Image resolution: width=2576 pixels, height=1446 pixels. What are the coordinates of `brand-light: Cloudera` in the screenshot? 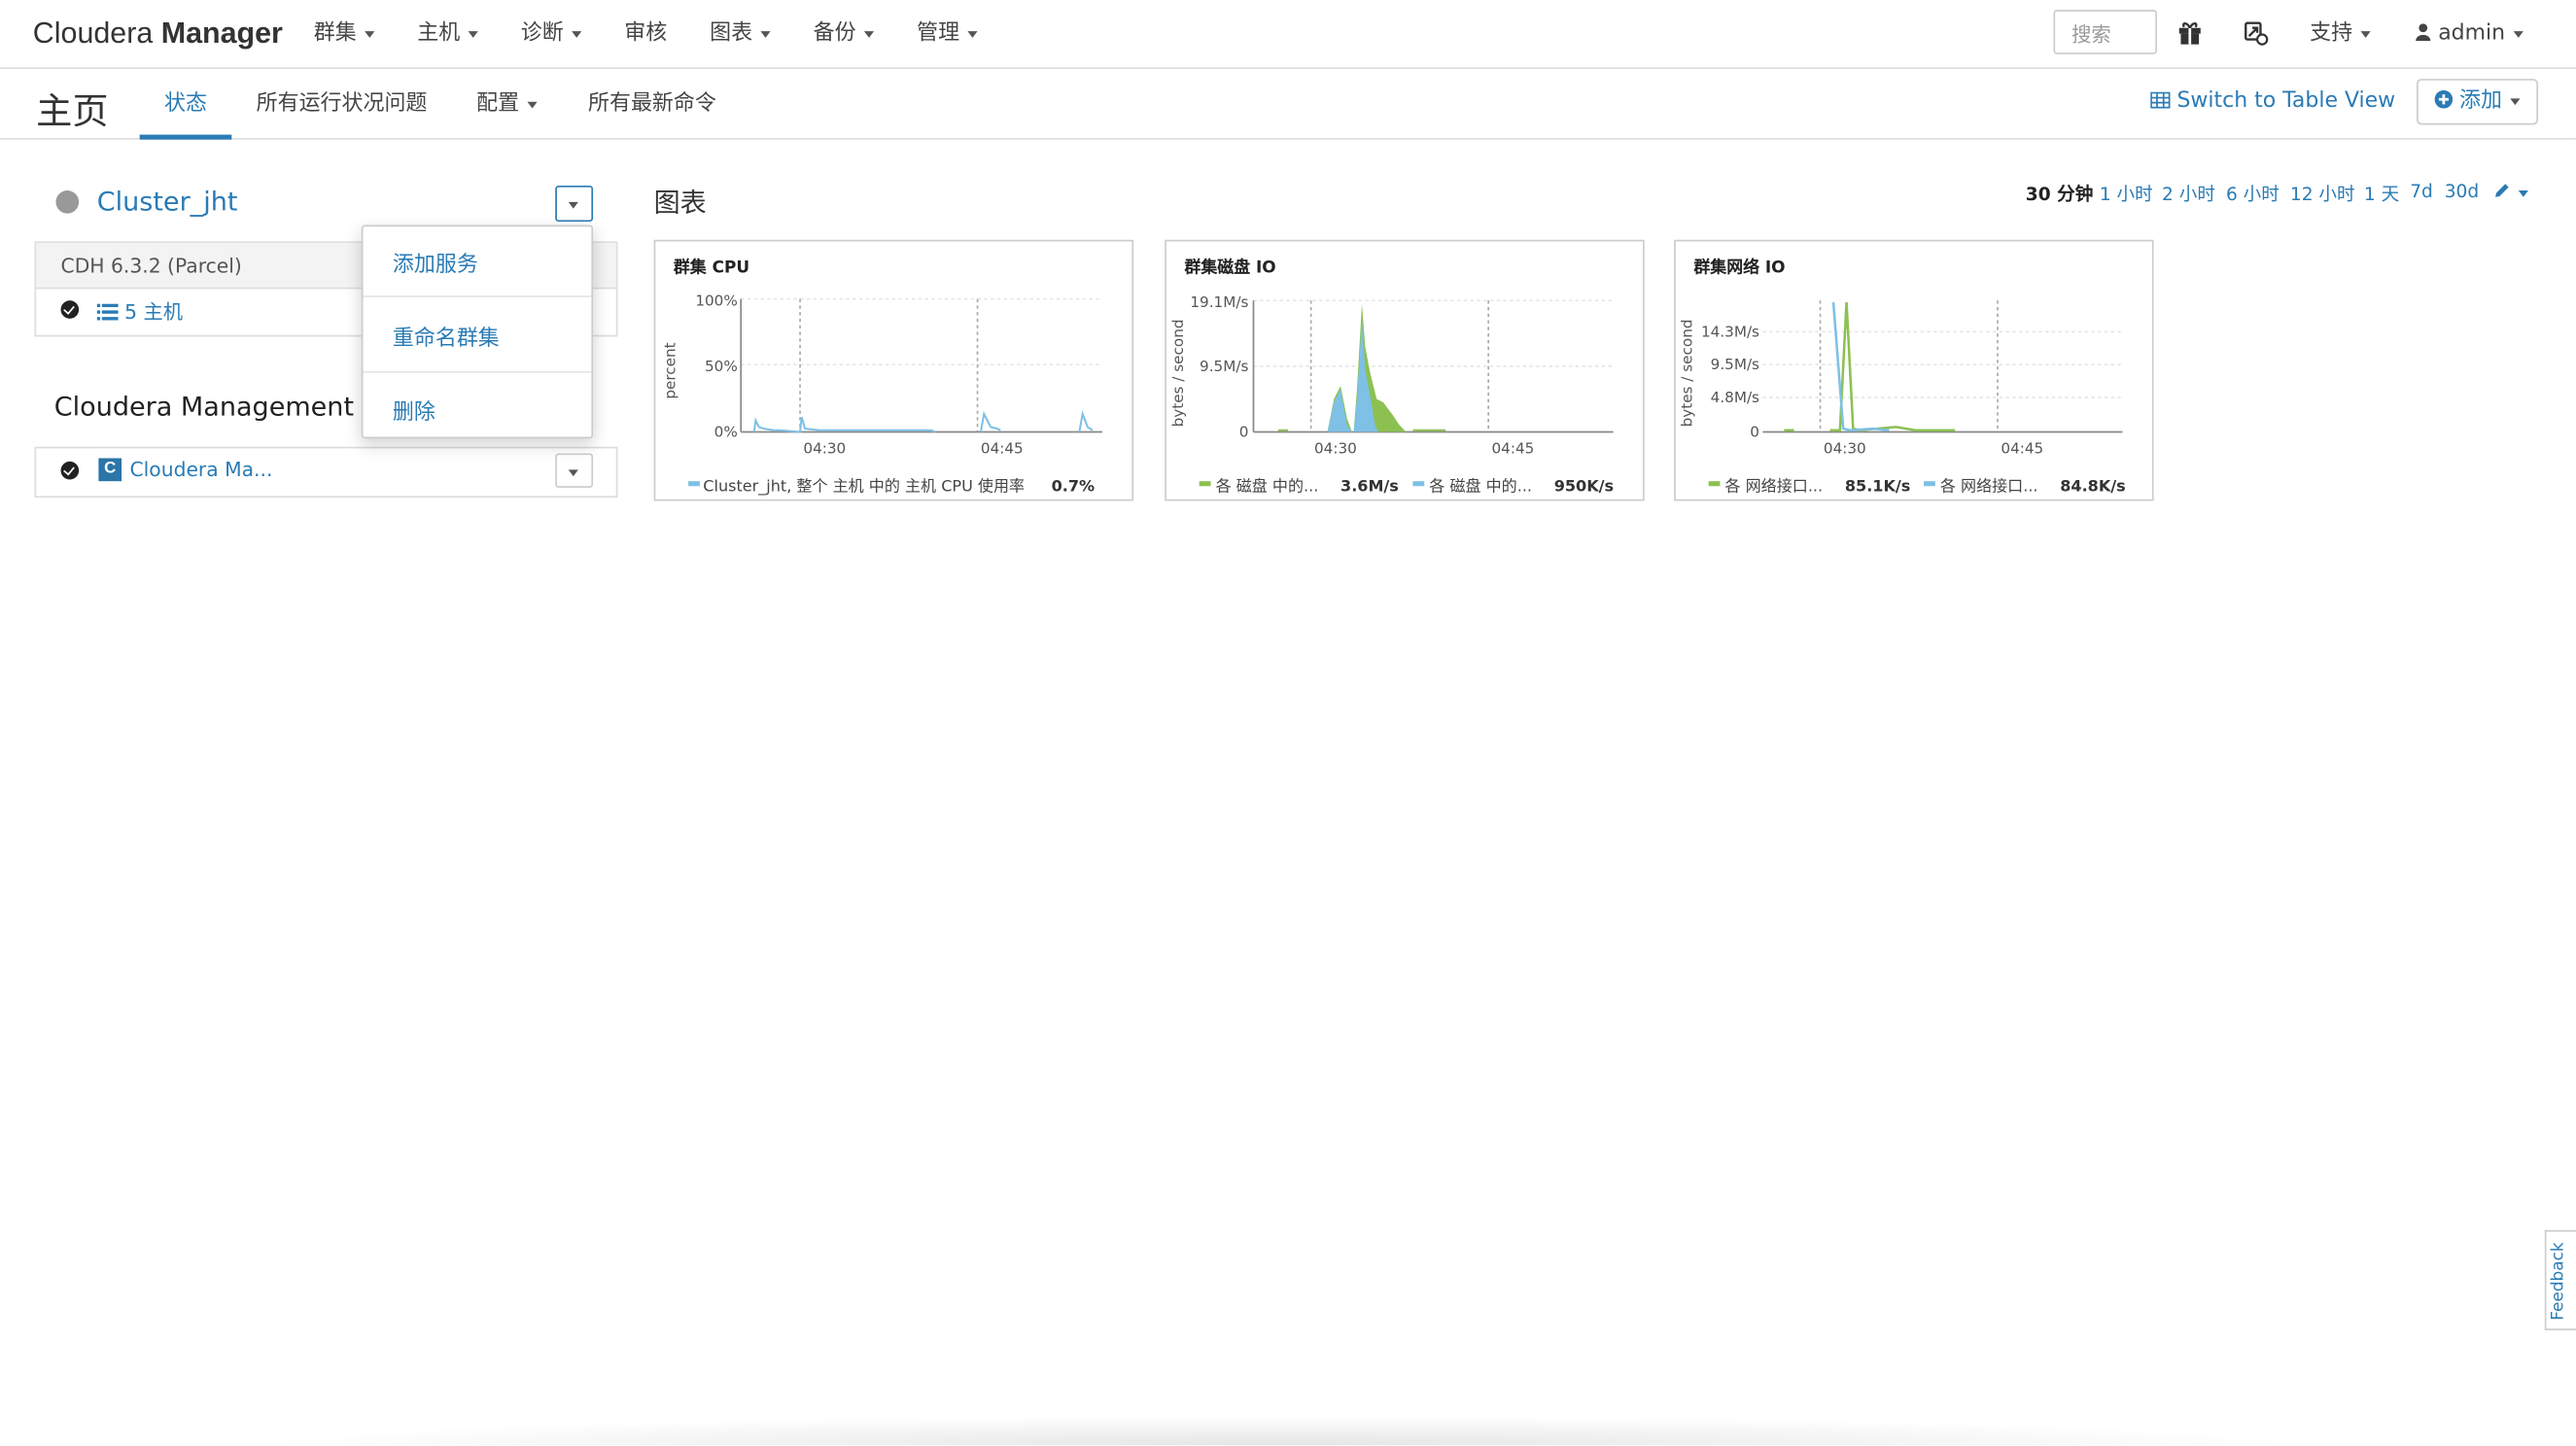 It's located at (93, 33).